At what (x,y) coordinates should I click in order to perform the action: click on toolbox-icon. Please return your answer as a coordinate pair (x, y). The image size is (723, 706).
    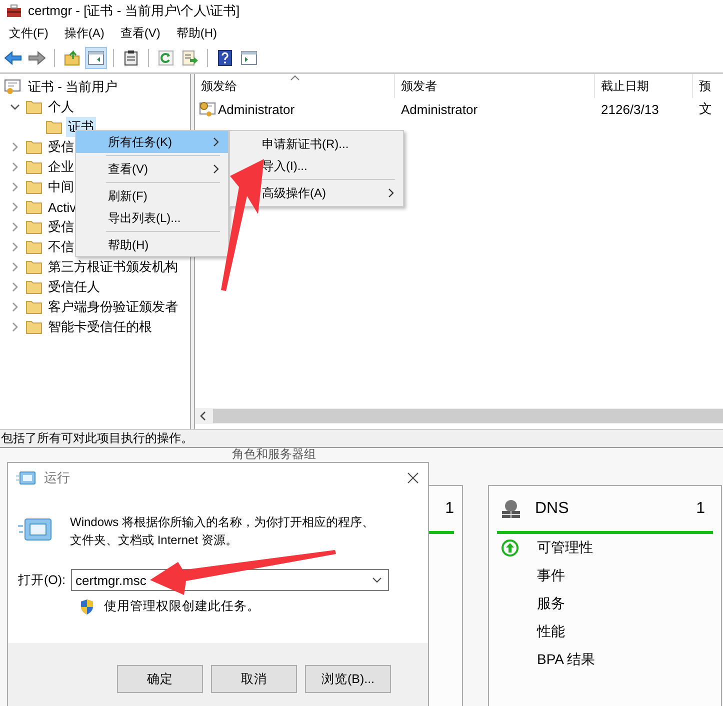
    Looking at the image, I should click on (14, 11).